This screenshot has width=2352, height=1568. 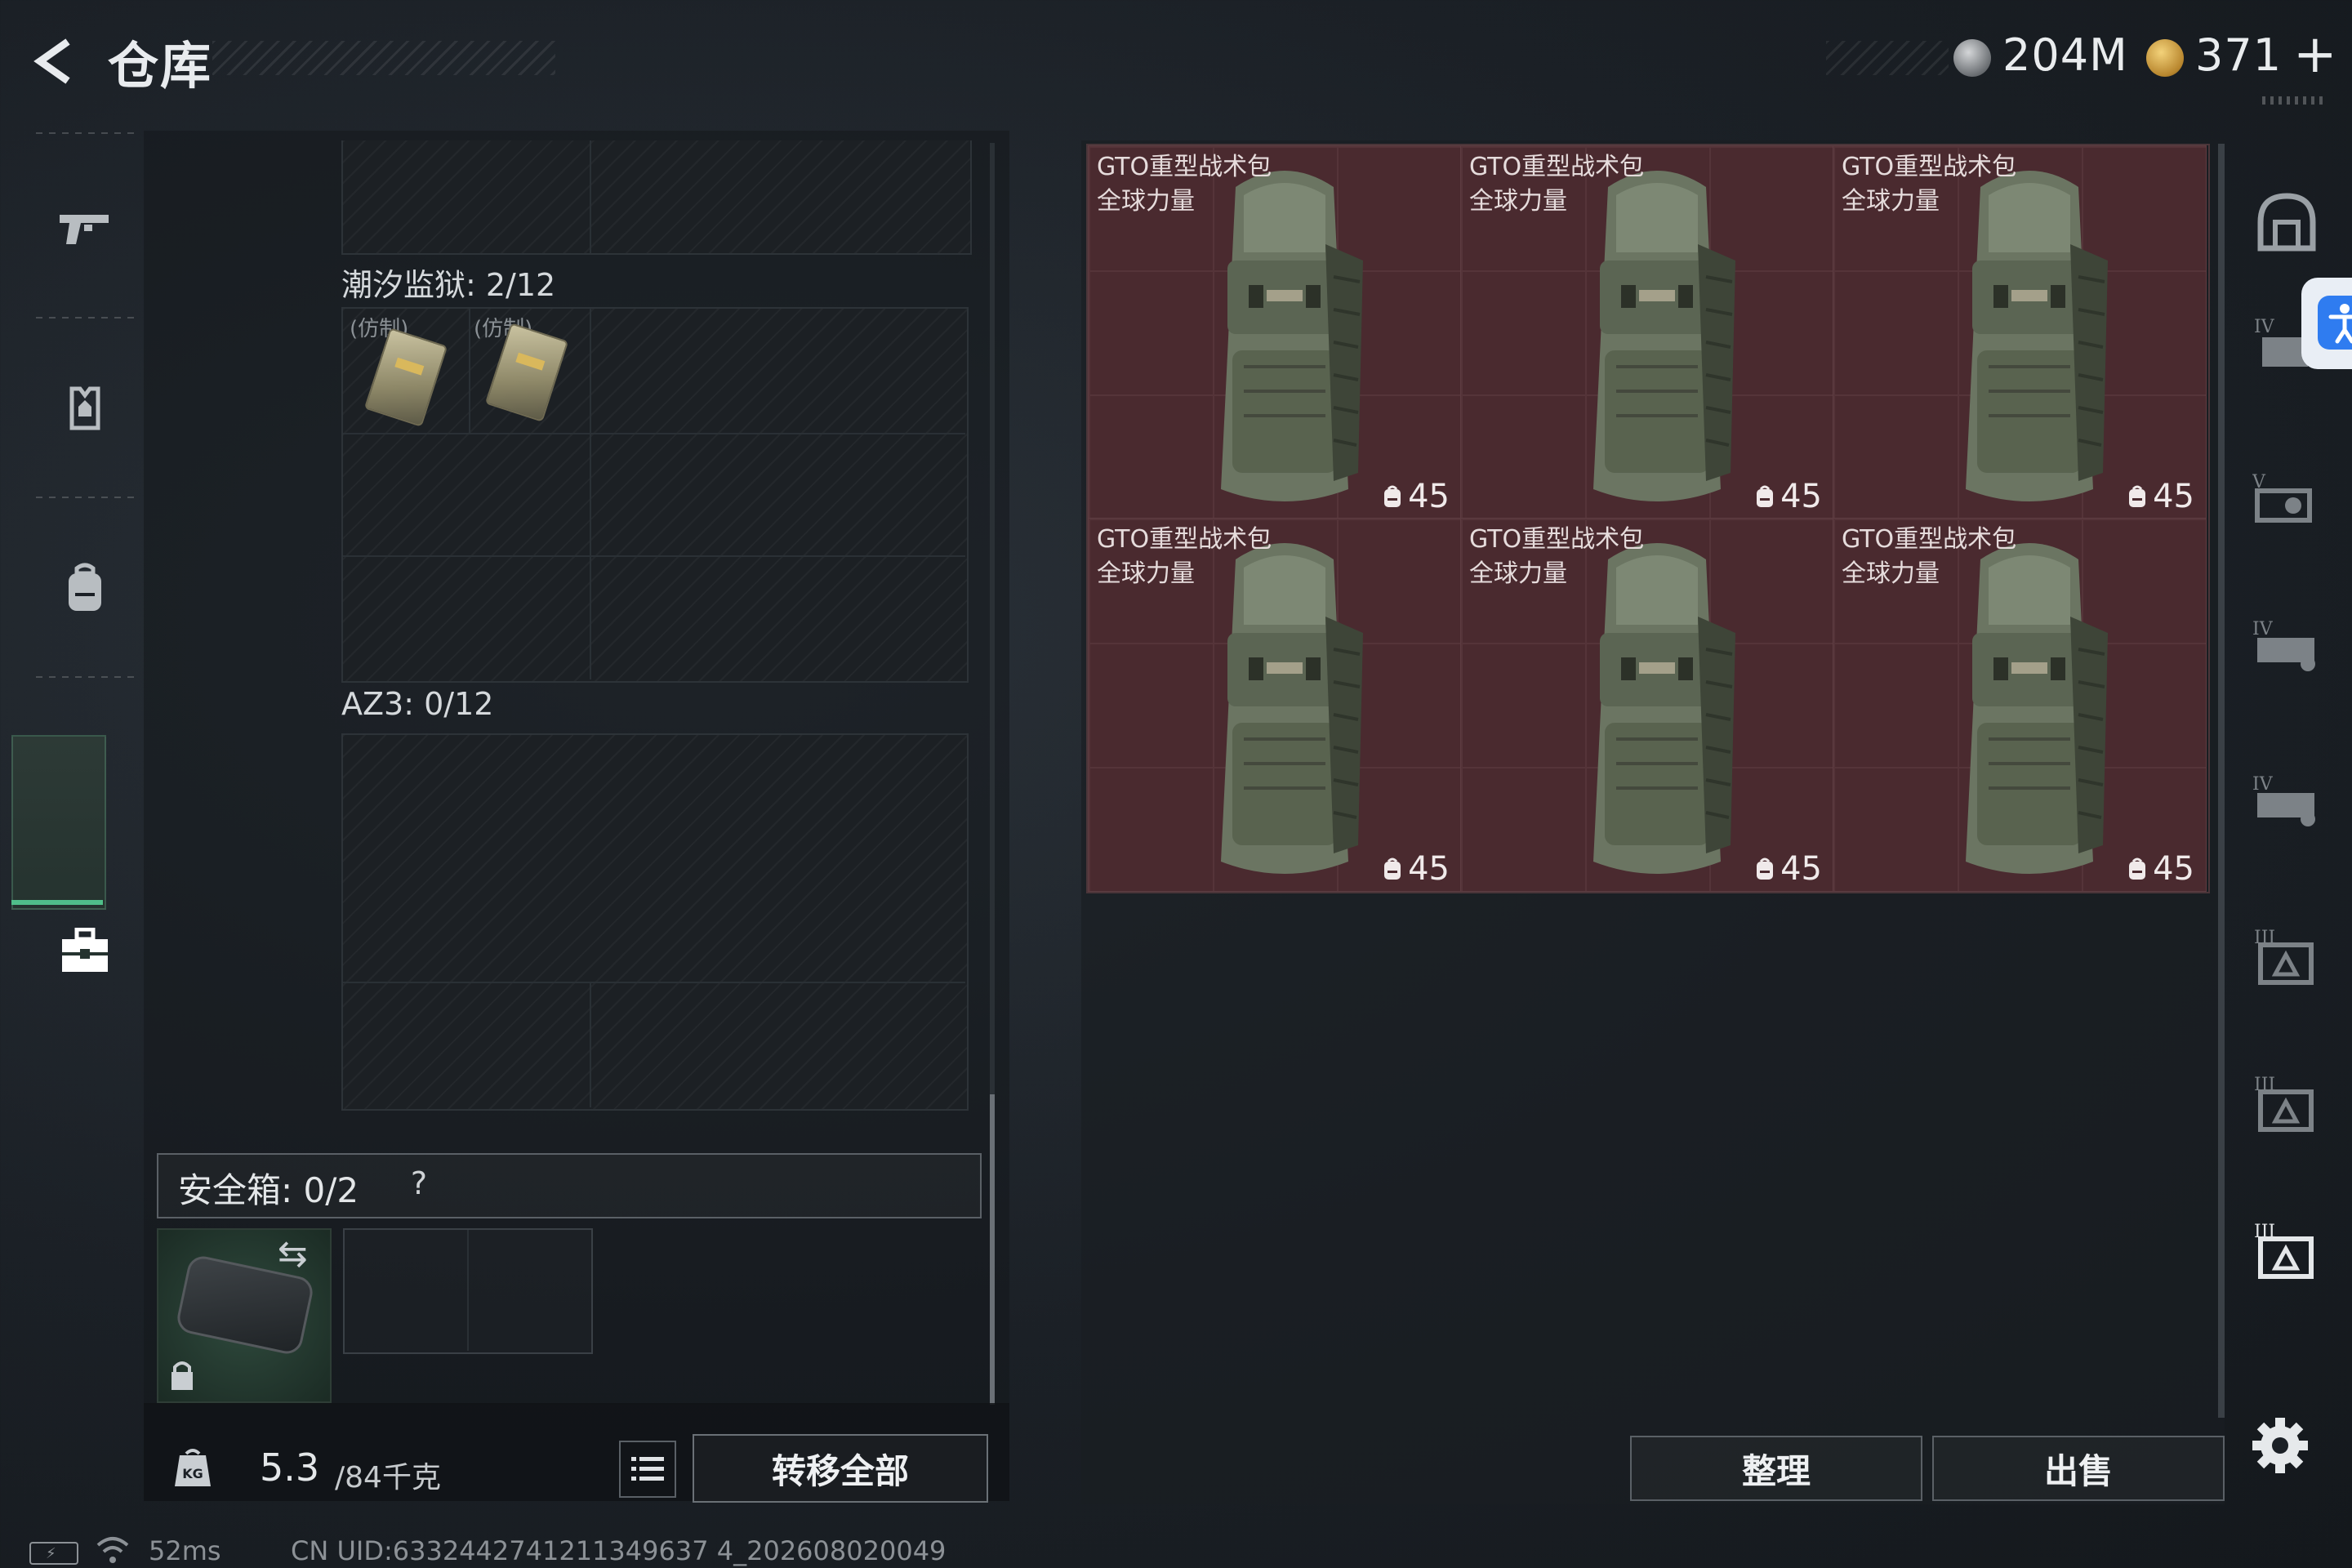 I want to click on safe-box-help-button: ?, so click(x=419, y=1183).